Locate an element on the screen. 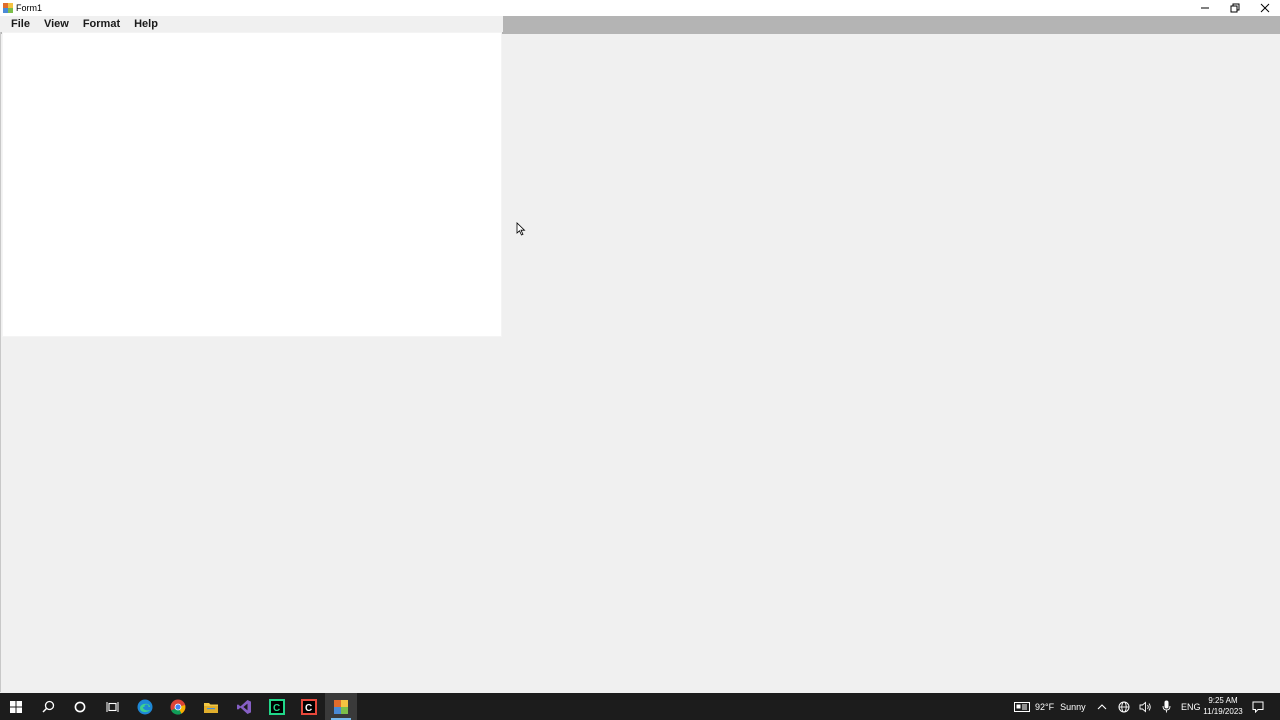 Image resolution: width=1280 pixels, height=720 pixels. taskbar-c-app: C is located at coordinates (309, 706).